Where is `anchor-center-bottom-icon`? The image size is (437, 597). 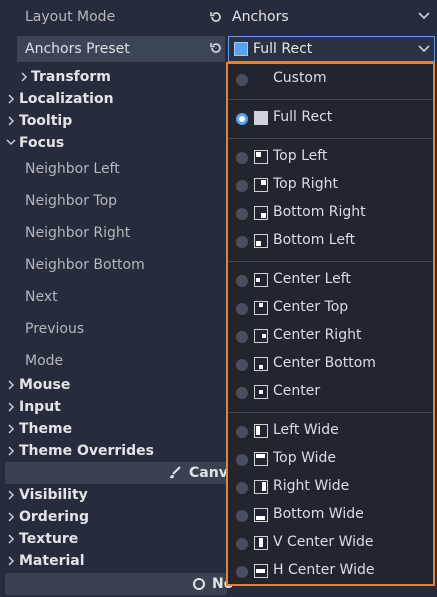 anchor-center-bottom-icon is located at coordinates (261, 364).